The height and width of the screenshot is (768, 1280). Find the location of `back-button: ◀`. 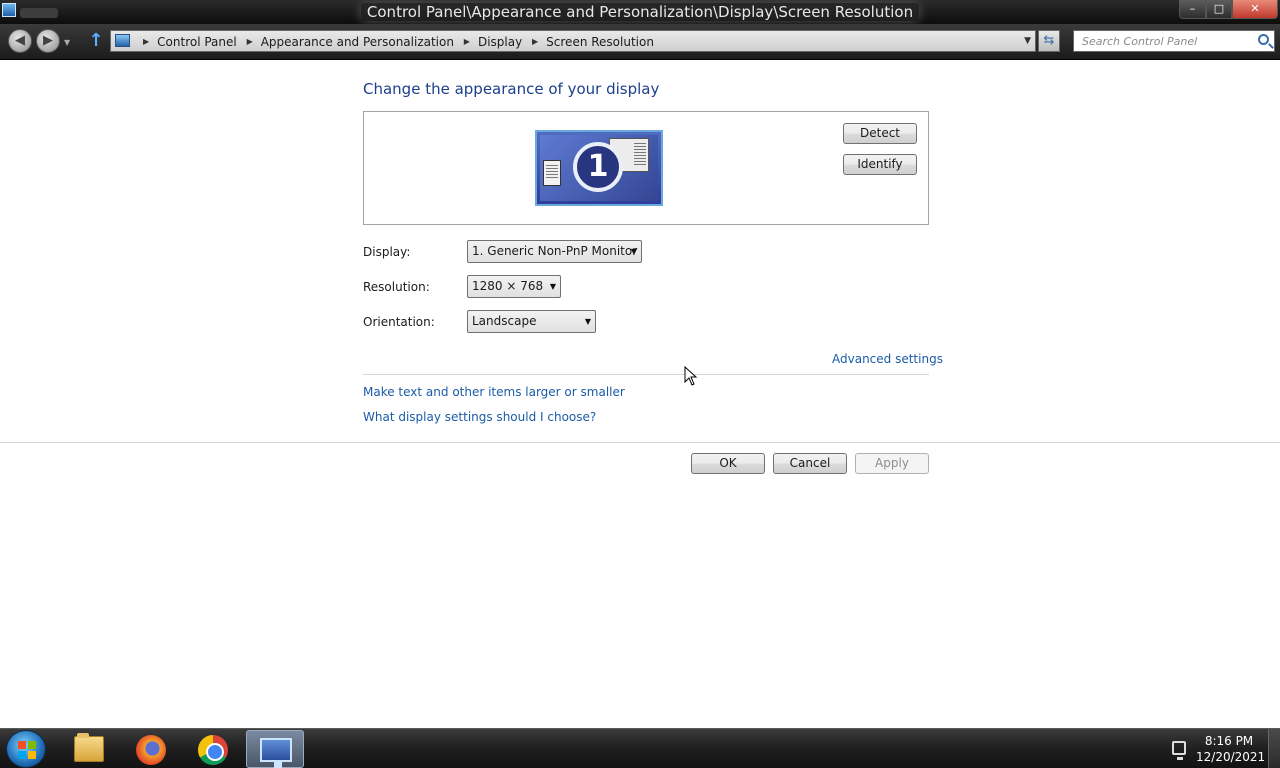

back-button: ◀ is located at coordinates (20, 41).